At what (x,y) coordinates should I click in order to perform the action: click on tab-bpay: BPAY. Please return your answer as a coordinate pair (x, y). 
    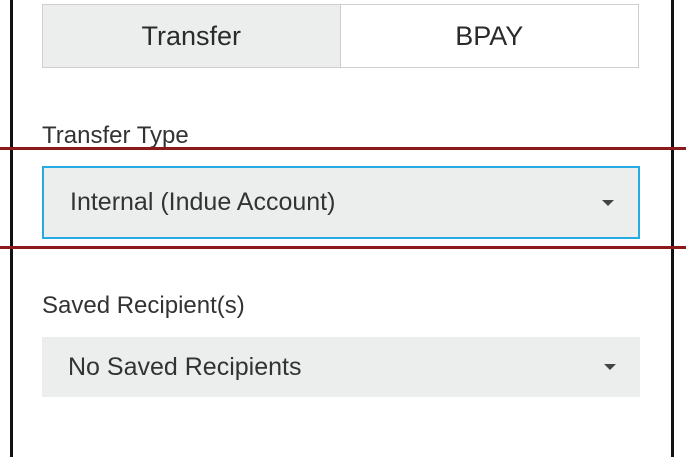
    Looking at the image, I should click on (489, 36).